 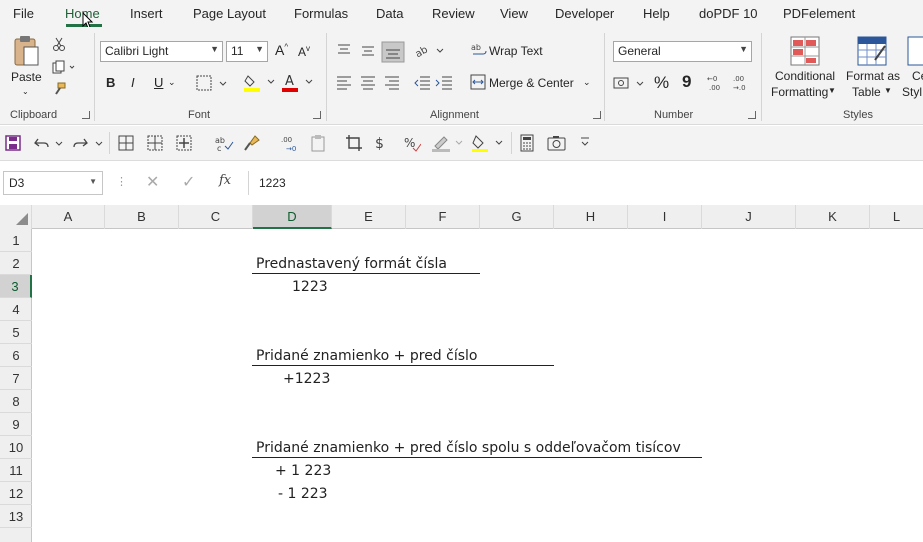 What do you see at coordinates (449, 143) in the screenshot?
I see `highlight-pen-icon` at bounding box center [449, 143].